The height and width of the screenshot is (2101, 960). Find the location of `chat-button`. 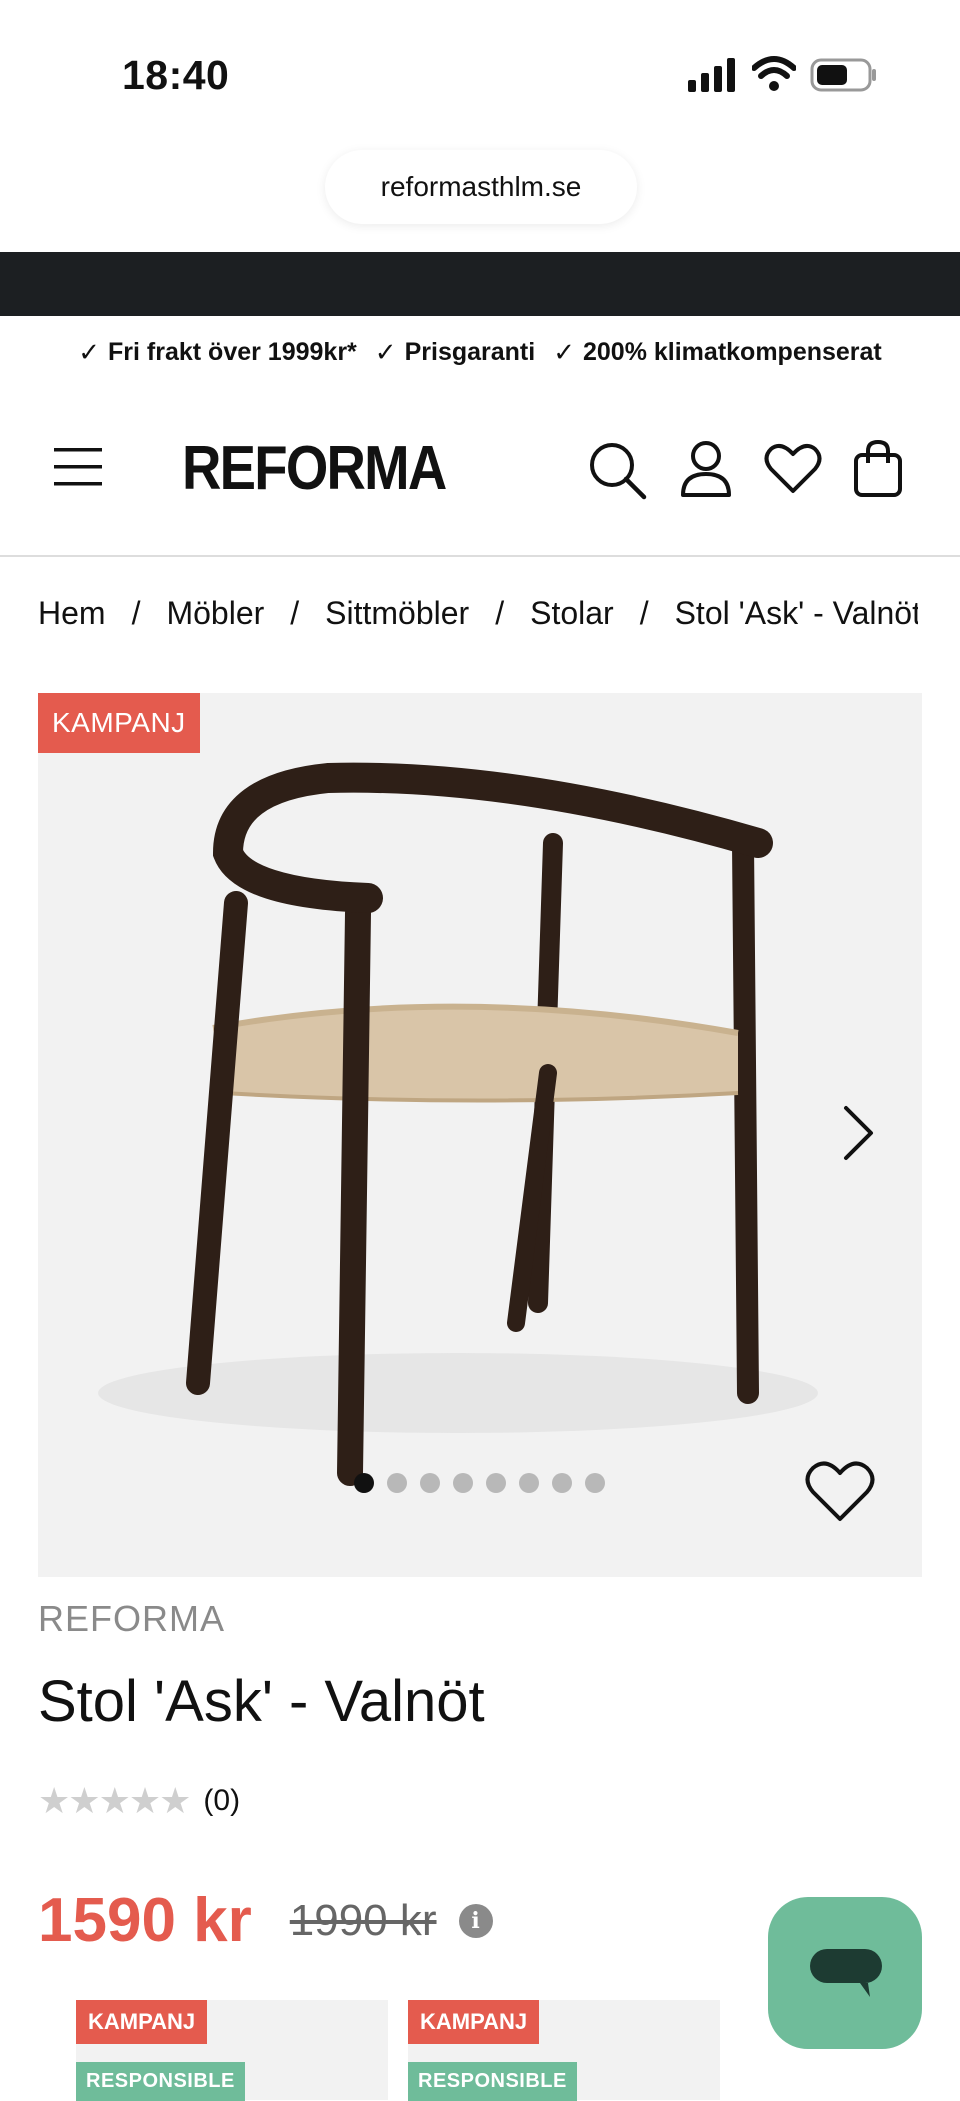

chat-button is located at coordinates (845, 1973).